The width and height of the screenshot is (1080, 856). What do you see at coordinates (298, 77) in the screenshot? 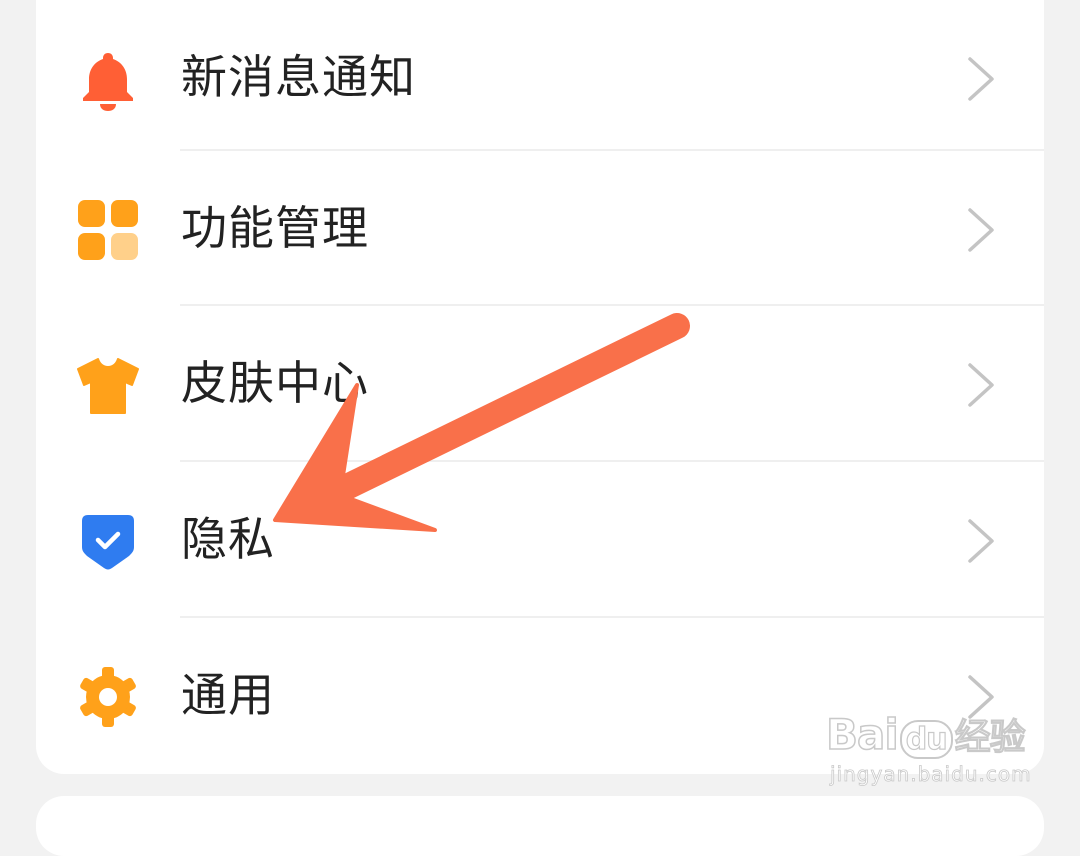
I see `settings-item-label: 新消息通知` at bounding box center [298, 77].